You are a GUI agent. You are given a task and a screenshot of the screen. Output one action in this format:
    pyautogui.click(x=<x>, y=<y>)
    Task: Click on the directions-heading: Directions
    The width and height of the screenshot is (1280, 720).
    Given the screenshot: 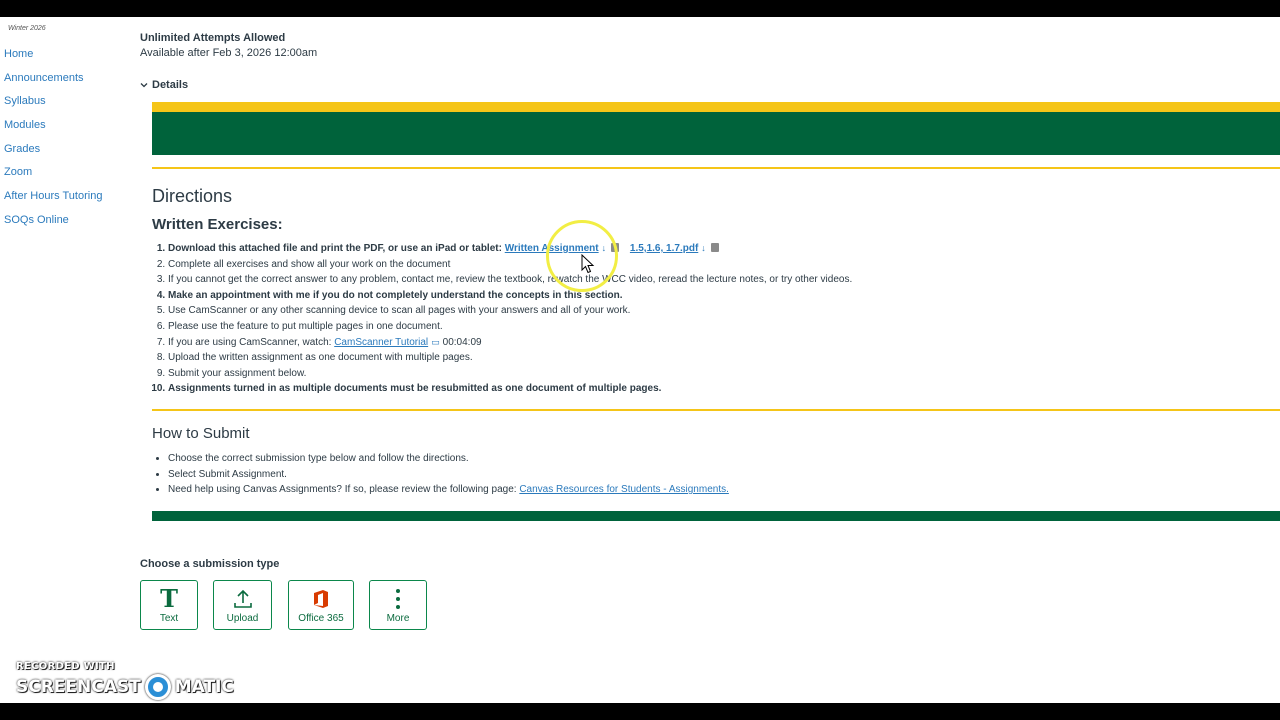 What is the action you would take?
    pyautogui.click(x=192, y=196)
    